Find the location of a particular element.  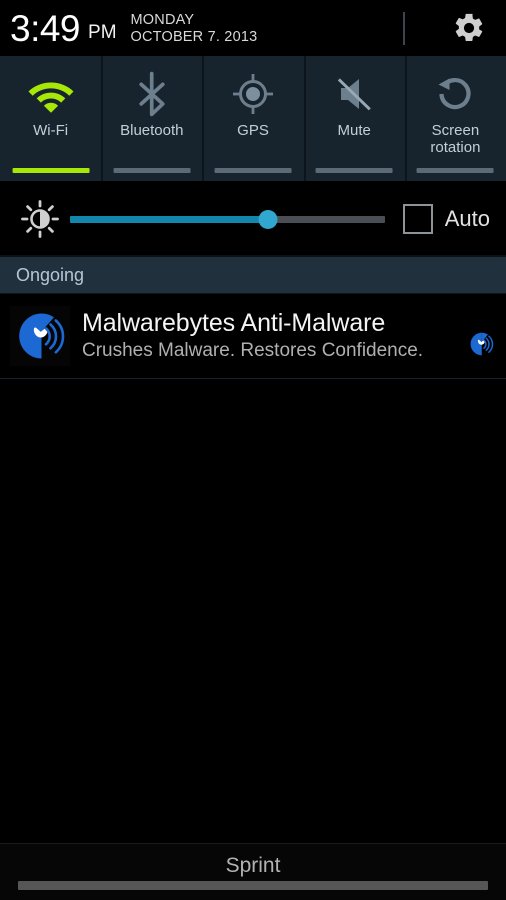

wifi-icon-wrap is located at coordinates (51, 94).